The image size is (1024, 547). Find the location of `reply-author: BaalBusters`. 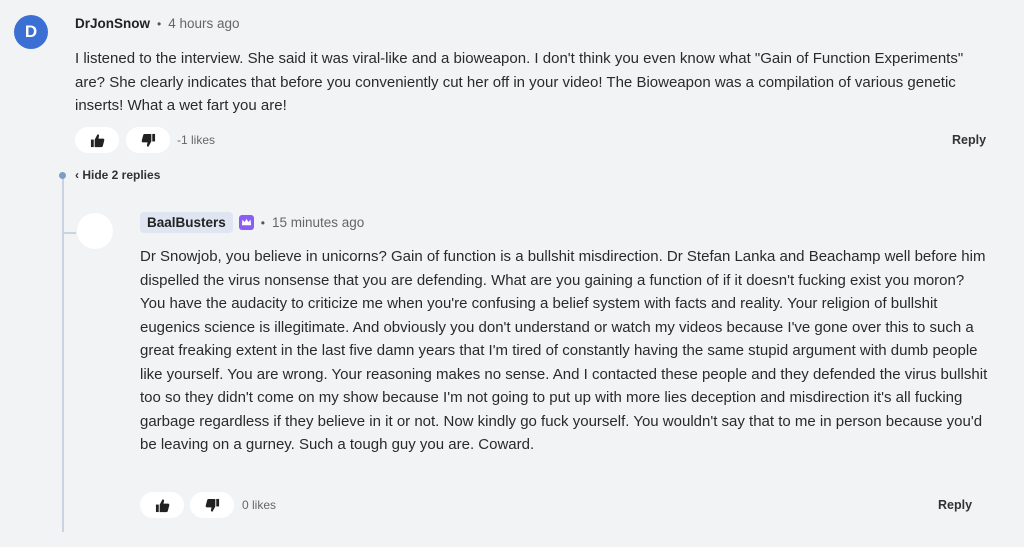

reply-author: BaalBusters is located at coordinates (186, 222).